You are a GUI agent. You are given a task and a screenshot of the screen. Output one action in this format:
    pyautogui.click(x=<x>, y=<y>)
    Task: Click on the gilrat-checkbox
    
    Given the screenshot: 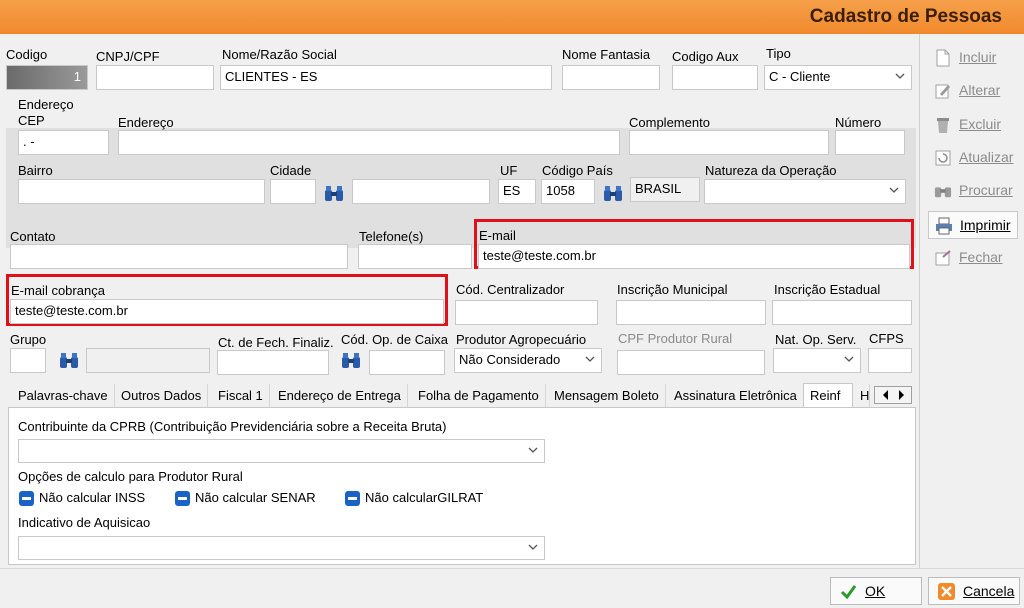 What is the action you would take?
    pyautogui.click(x=352, y=498)
    